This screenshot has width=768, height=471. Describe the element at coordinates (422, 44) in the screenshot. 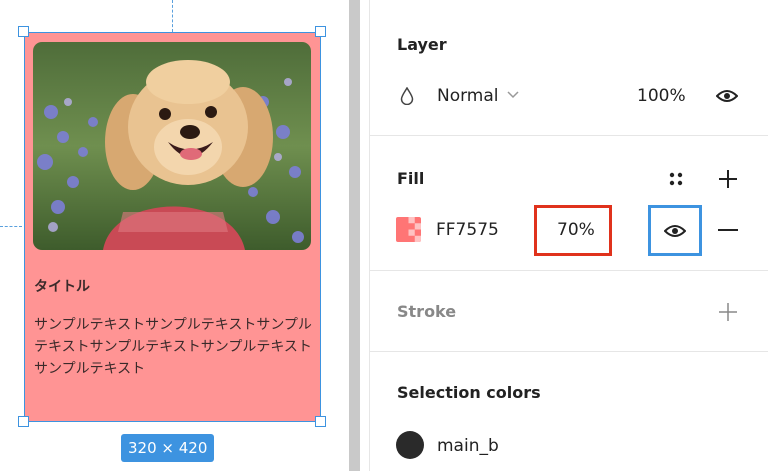

I see `layer-section-title: Layer` at that location.